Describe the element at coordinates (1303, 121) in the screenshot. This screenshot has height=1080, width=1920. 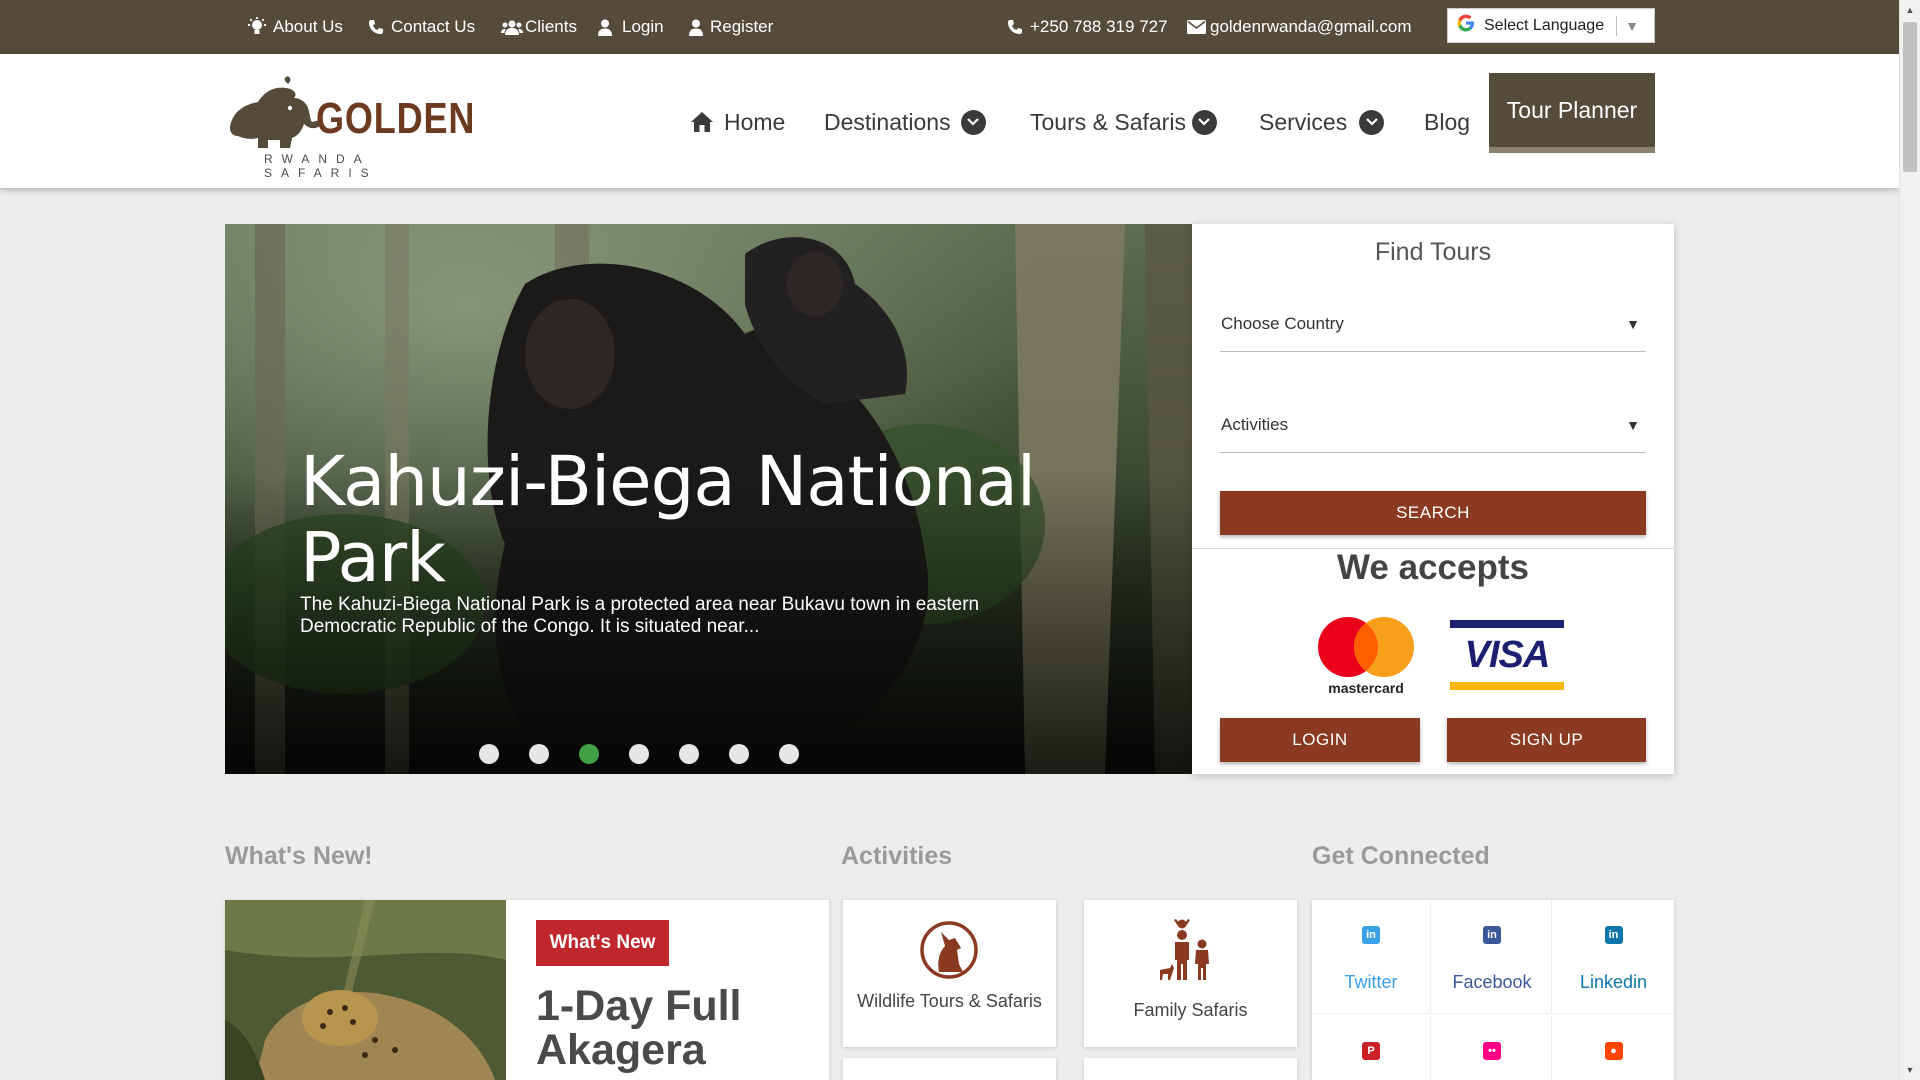
I see `nav-services-label: Services` at that location.